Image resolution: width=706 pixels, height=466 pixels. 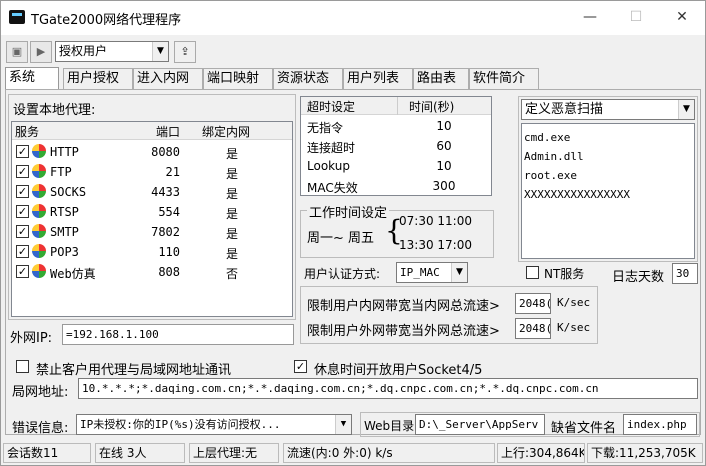 What do you see at coordinates (27, 131) in the screenshot?
I see `col-service: 服务` at bounding box center [27, 131].